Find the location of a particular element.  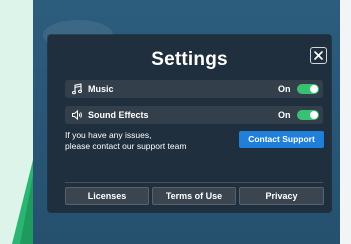

sound-effects-label: Sound Effects is located at coordinates (118, 115).